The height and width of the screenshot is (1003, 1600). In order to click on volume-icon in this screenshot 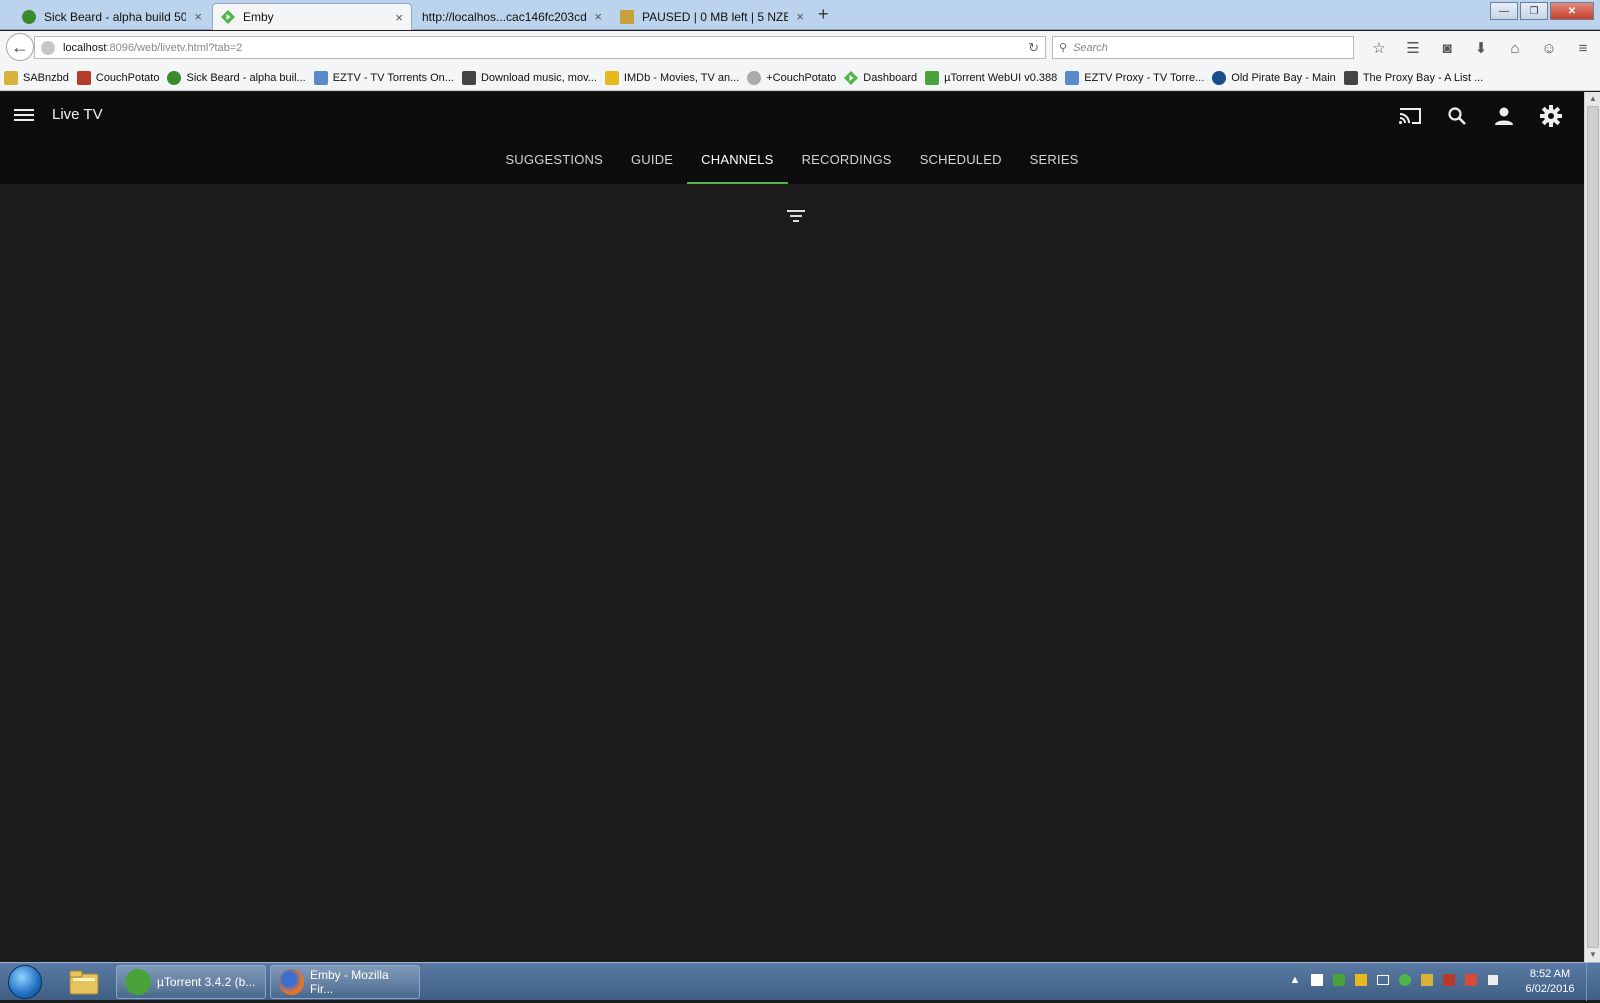, I will do `click(1493, 980)`.